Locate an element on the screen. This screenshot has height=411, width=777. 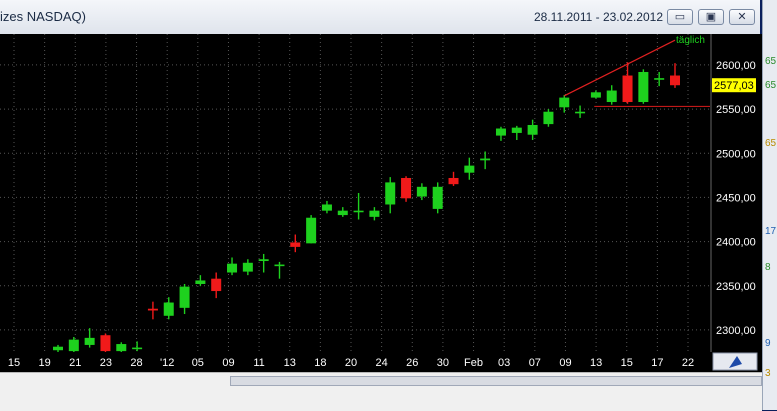
x-tick-label: 19 is located at coordinates (45, 363).